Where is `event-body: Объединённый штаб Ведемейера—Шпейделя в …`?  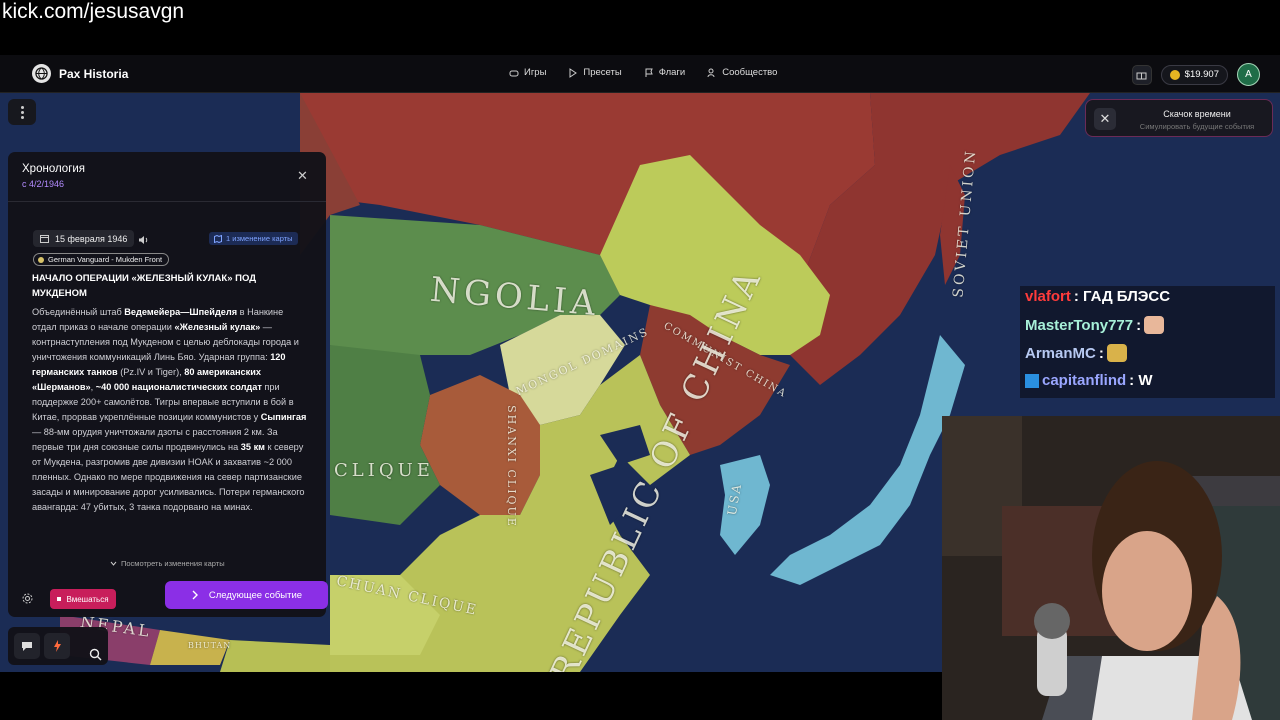
event-body: Объединённый штаб Ведемейера—Шпейделя в … is located at coordinates (169, 410).